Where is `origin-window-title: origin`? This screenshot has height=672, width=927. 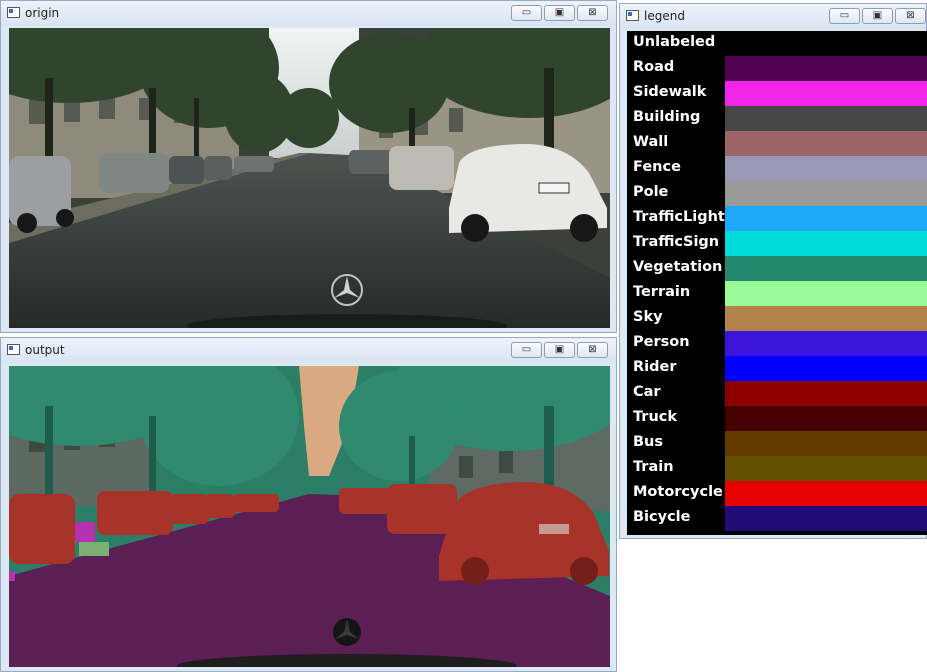 origin-window-title: origin is located at coordinates (42, 13).